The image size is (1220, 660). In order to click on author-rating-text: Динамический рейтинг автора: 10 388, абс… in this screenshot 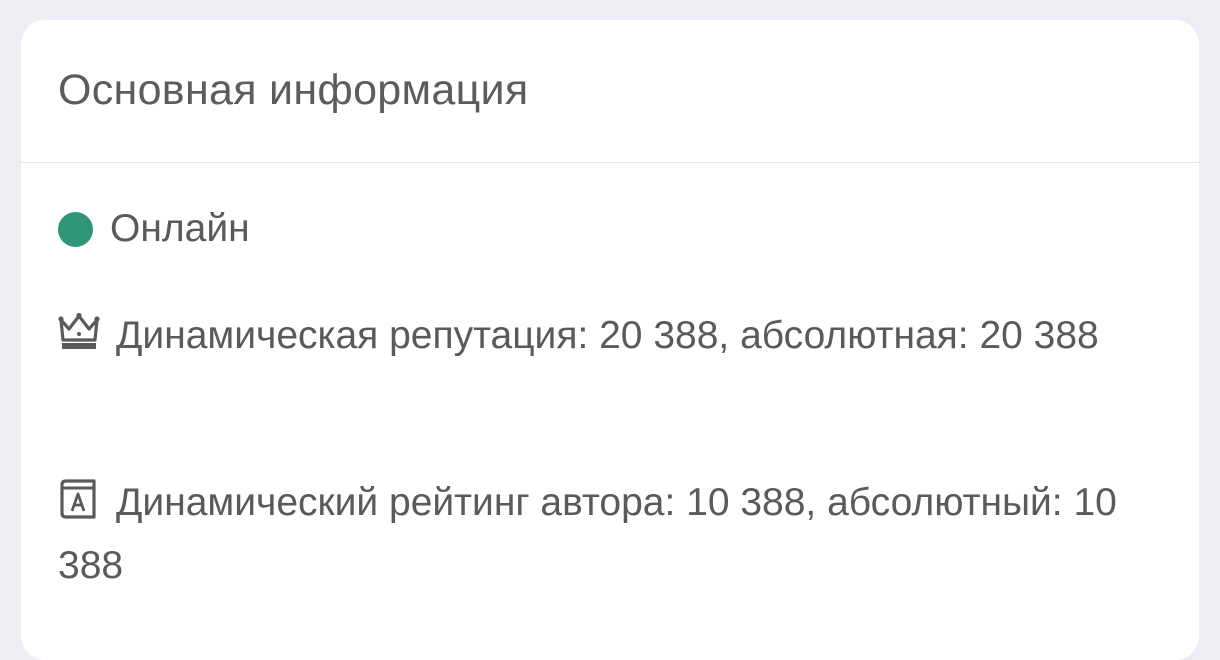, I will do `click(587, 534)`.